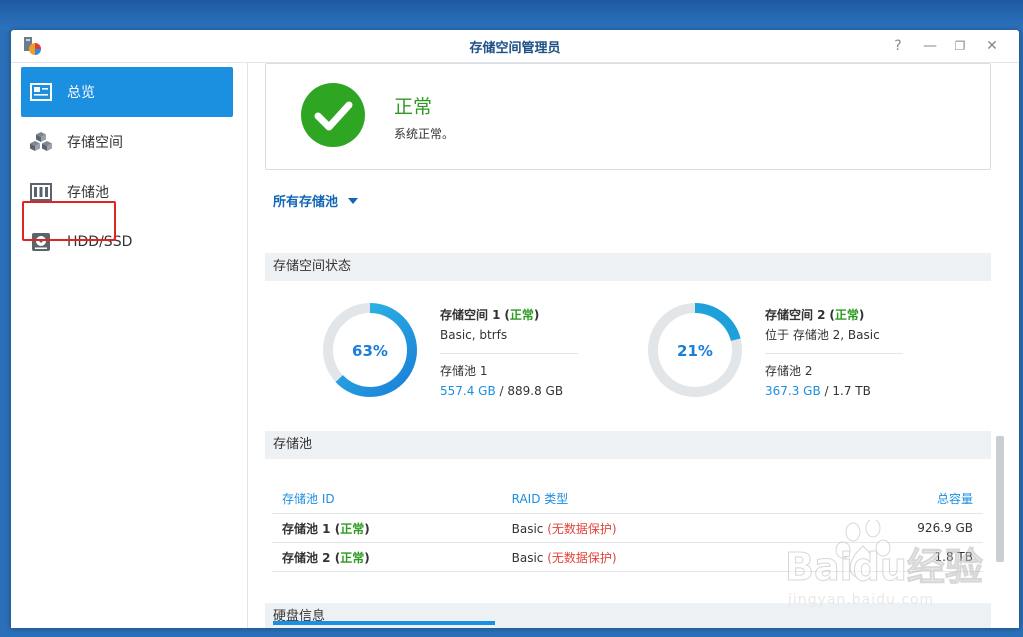 The height and width of the screenshot is (637, 1023). I want to click on usage-percent-label: 21%, so click(695, 351).